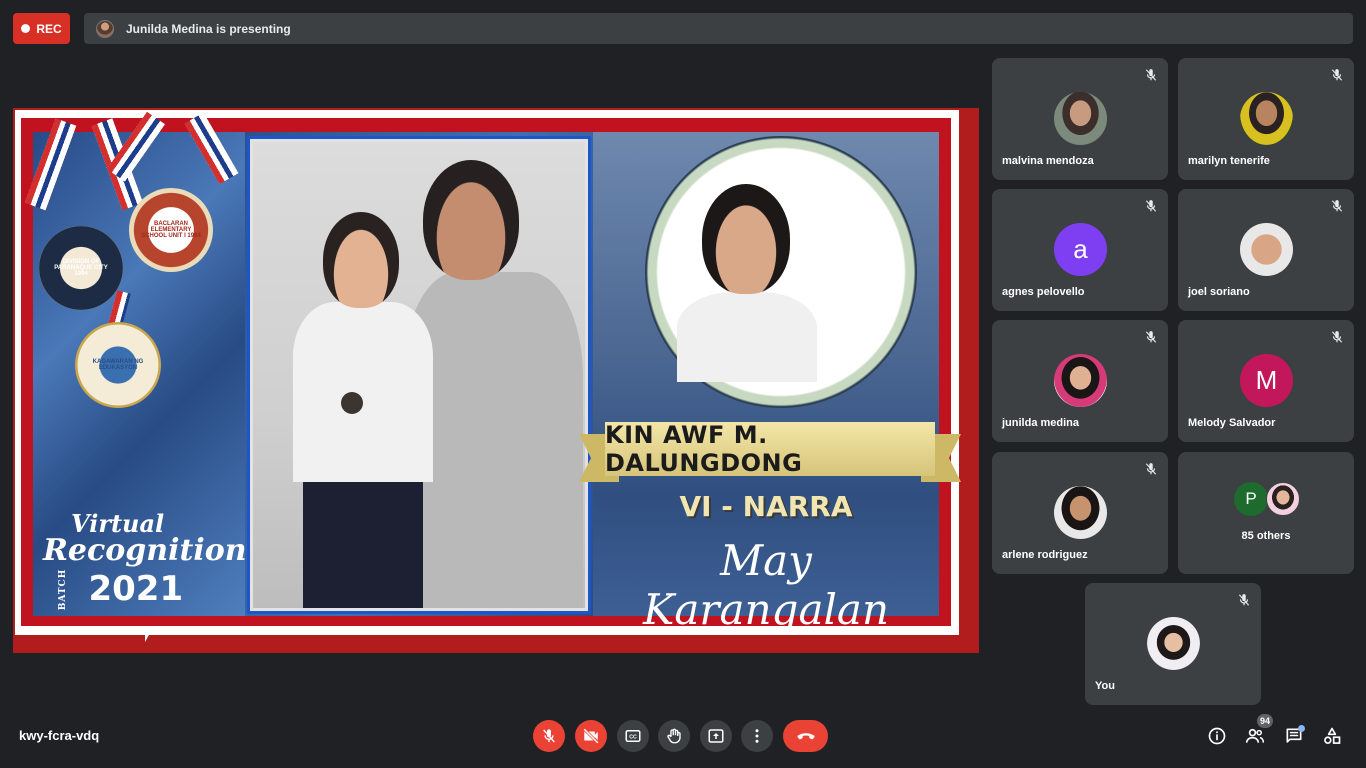  I want to click on more-vert-icon, so click(757, 736).